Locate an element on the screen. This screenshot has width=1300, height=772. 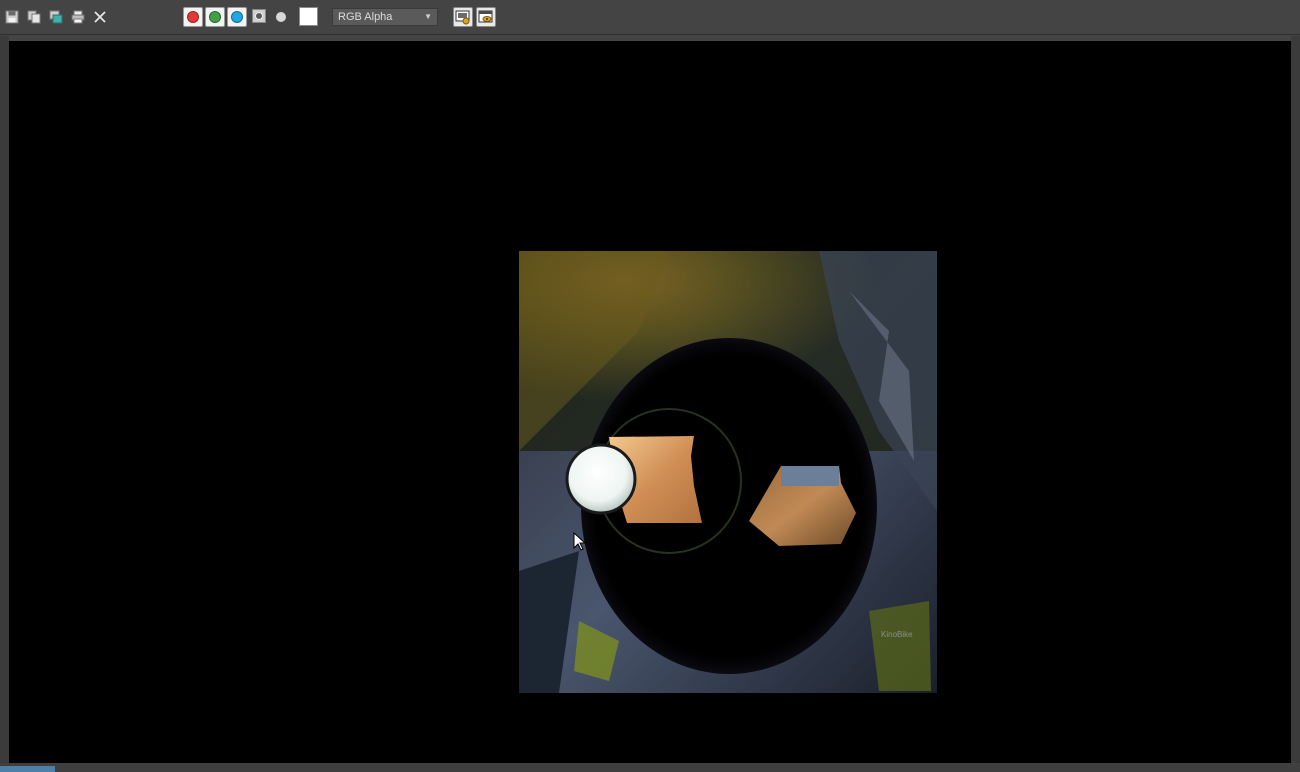
mouse-cursor-icon is located at coordinates (580, 541).